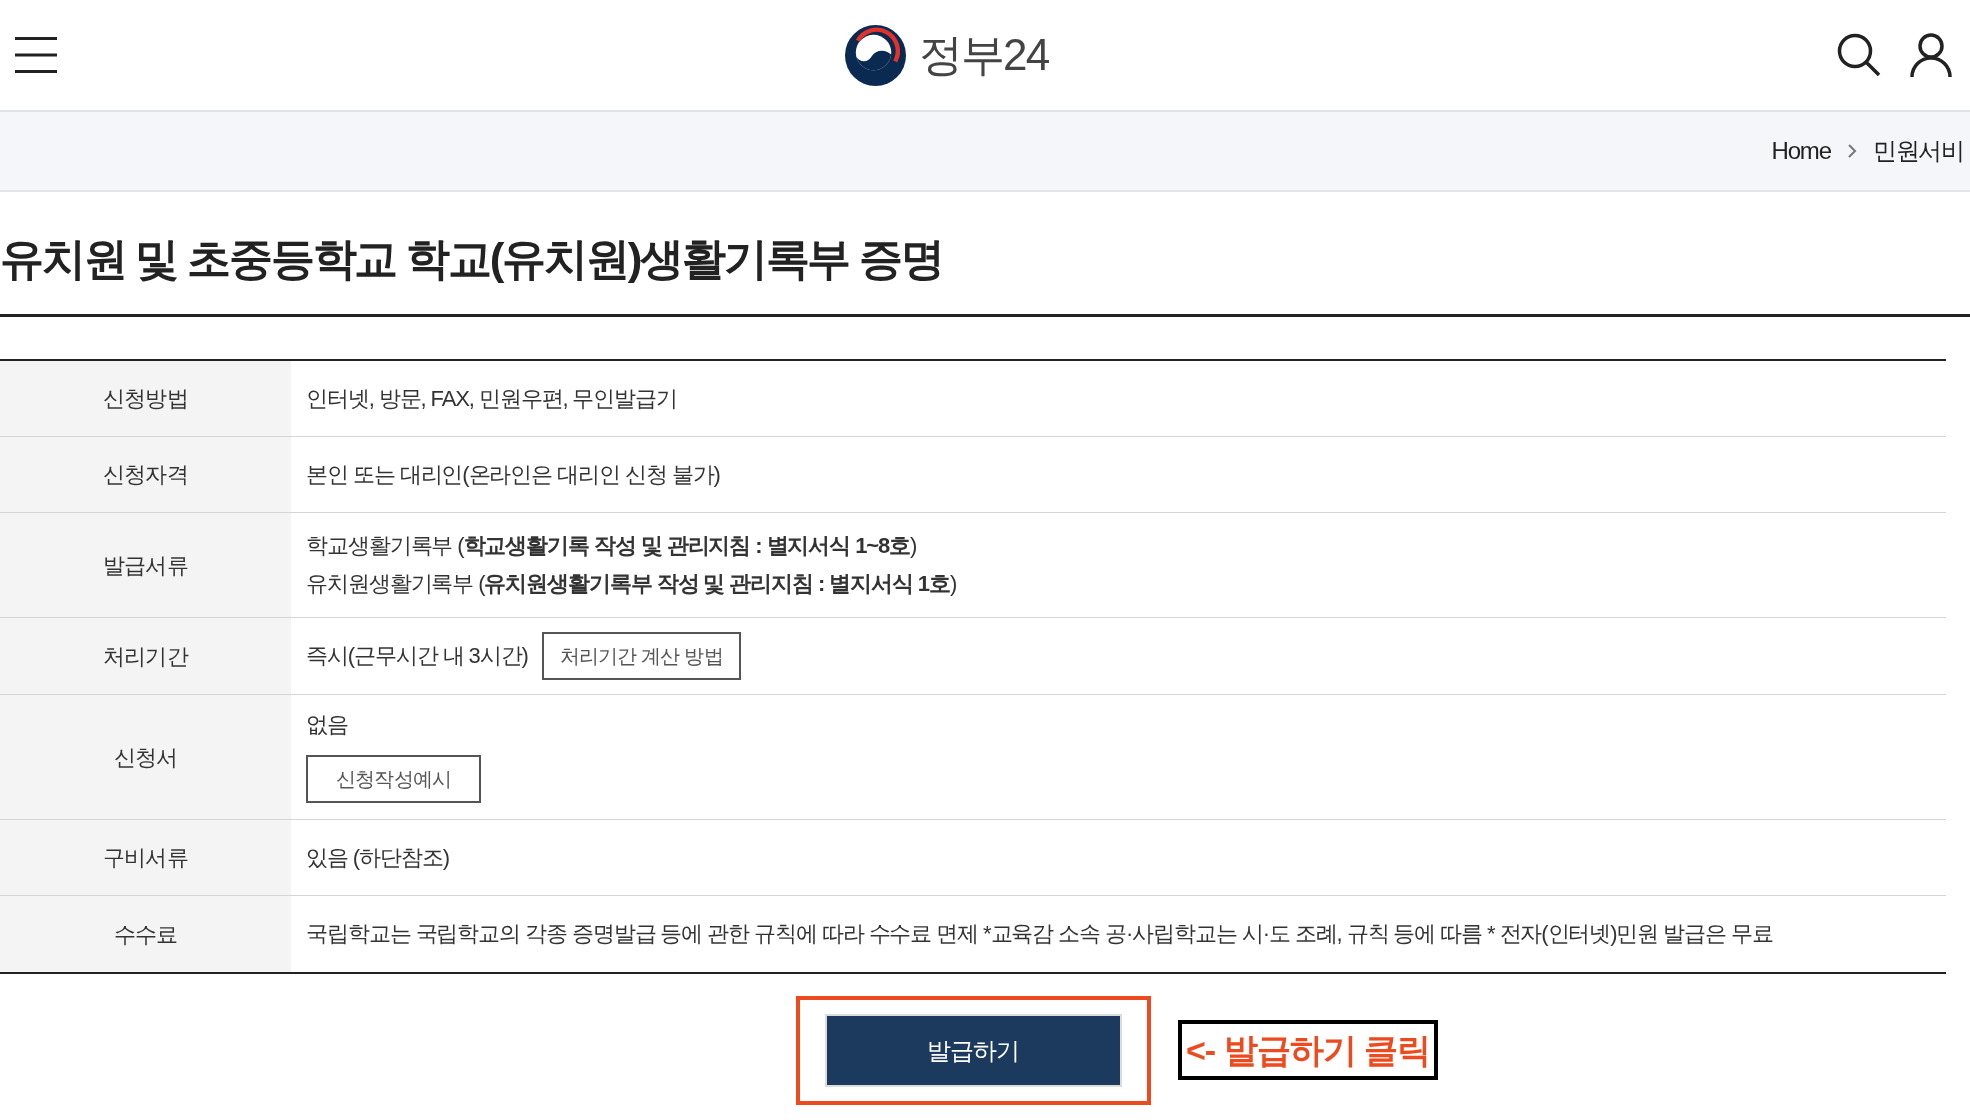  Describe the element at coordinates (513, 474) in the screenshot. I see `value-text: 본인 또는 대리인(온라인은 대리인 신청 불가)` at that location.